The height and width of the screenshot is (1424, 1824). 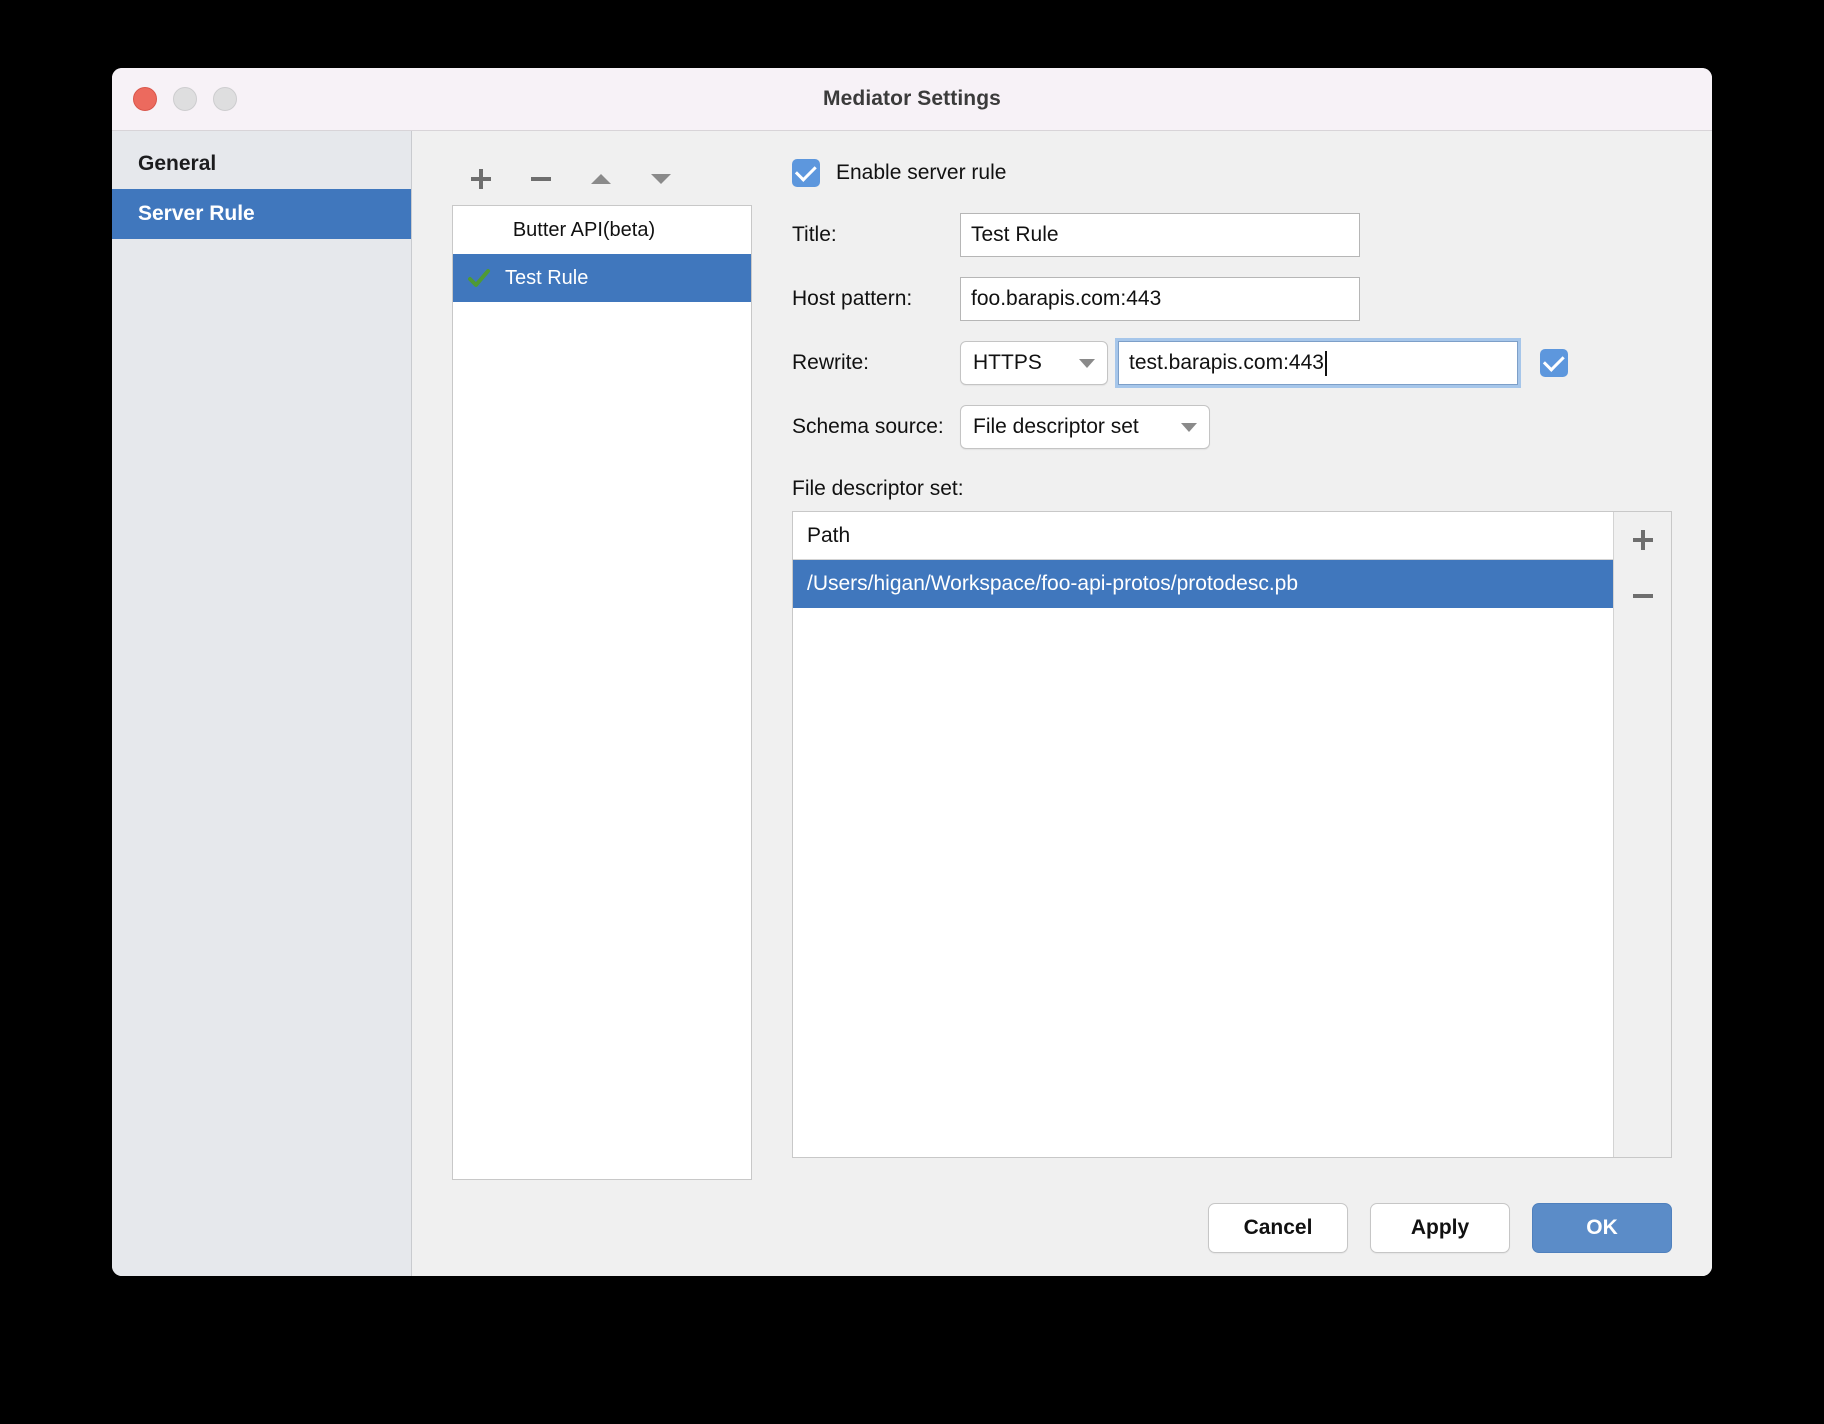 I want to click on rewrite-row: Rewrite: HTTPS test.barapis.com:443, so click(x=1232, y=363).